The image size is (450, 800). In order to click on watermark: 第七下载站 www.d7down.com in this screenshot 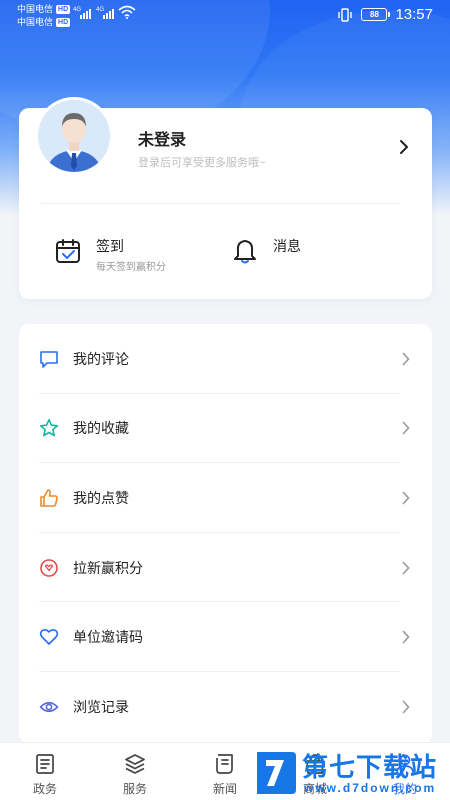, I will do `click(350, 773)`.